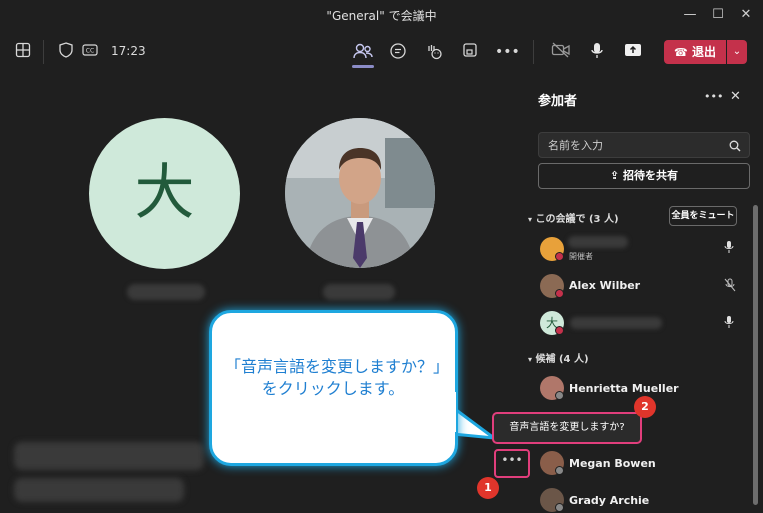 This screenshot has height=513, width=763. I want to click on people-active-indicator, so click(363, 66).